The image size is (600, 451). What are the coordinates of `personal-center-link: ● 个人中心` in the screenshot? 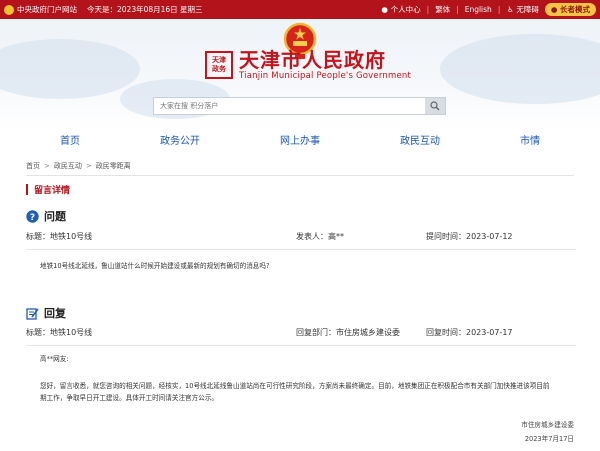 It's located at (400, 9).